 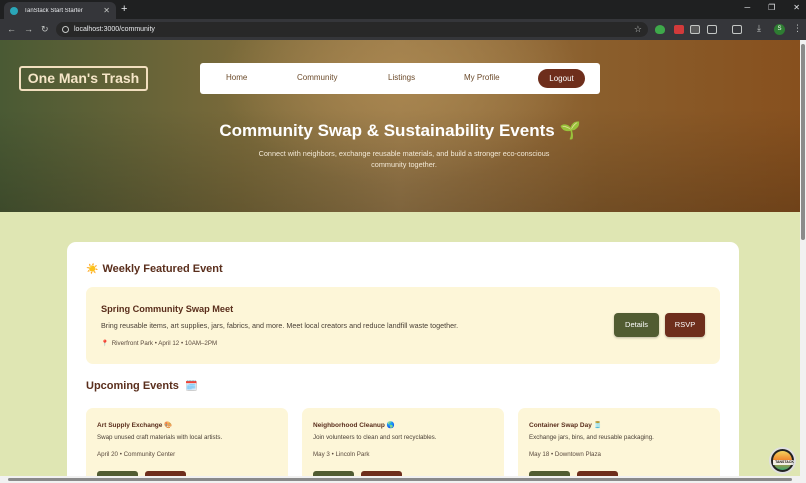 I want to click on site-info-icon, so click(x=65, y=29).